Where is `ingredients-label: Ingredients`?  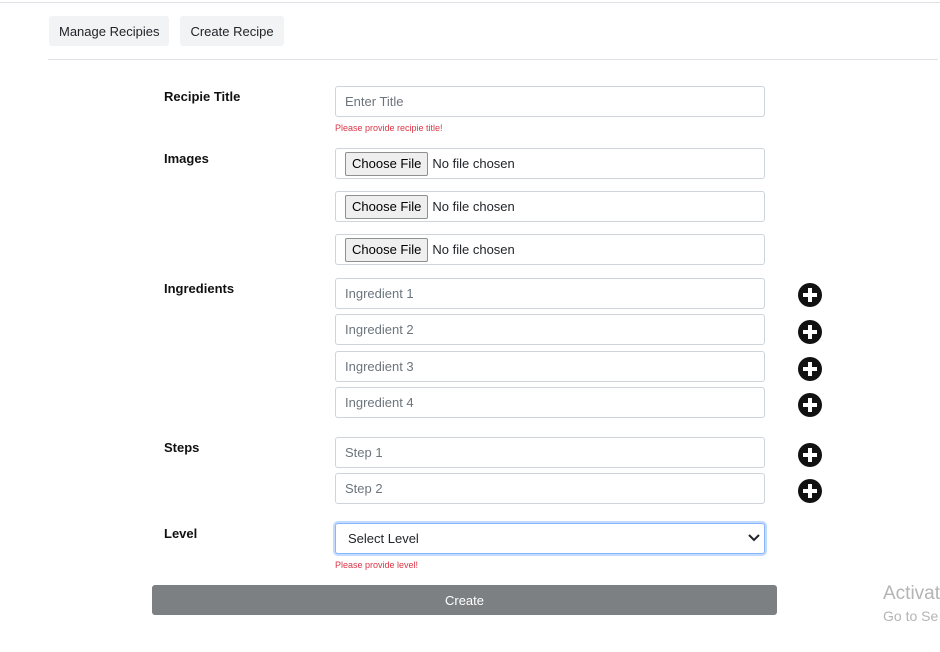
ingredients-label: Ingredients is located at coordinates (199, 288).